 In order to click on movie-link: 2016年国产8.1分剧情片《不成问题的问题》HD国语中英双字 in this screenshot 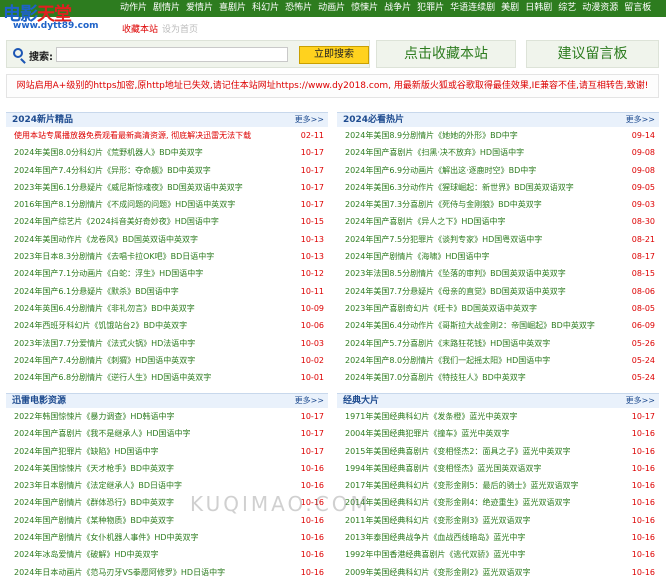, I will do `click(124, 204)`.